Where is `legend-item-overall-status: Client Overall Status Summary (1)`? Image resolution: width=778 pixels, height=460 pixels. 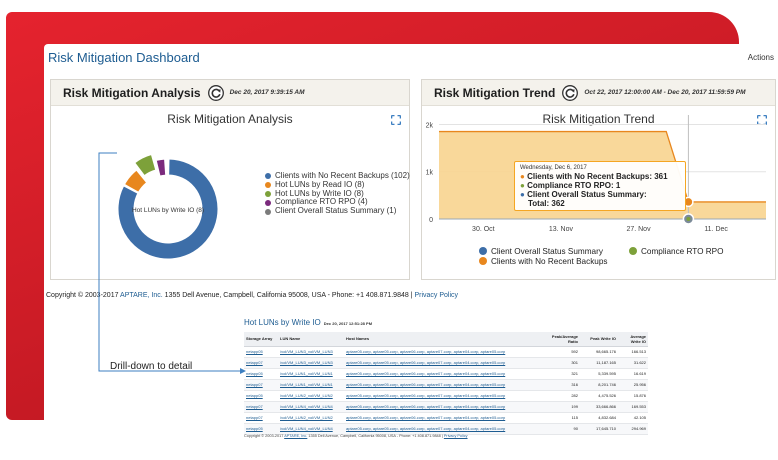
legend-item-overall-status: Client Overall Status Summary (1) is located at coordinates (337, 211).